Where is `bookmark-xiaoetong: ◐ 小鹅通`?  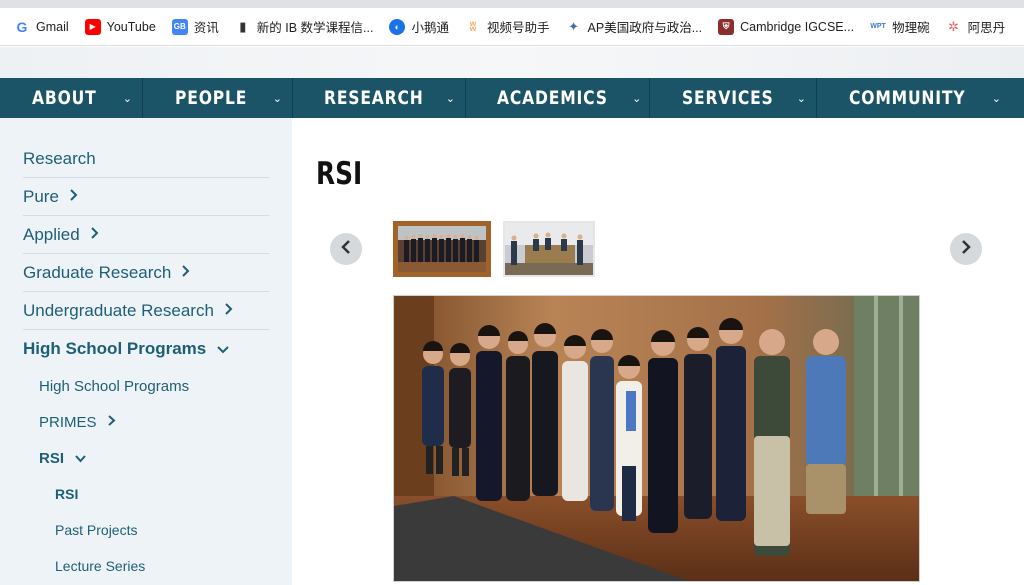 bookmark-xiaoetong: ◐ 小鹅通 is located at coordinates (419, 26).